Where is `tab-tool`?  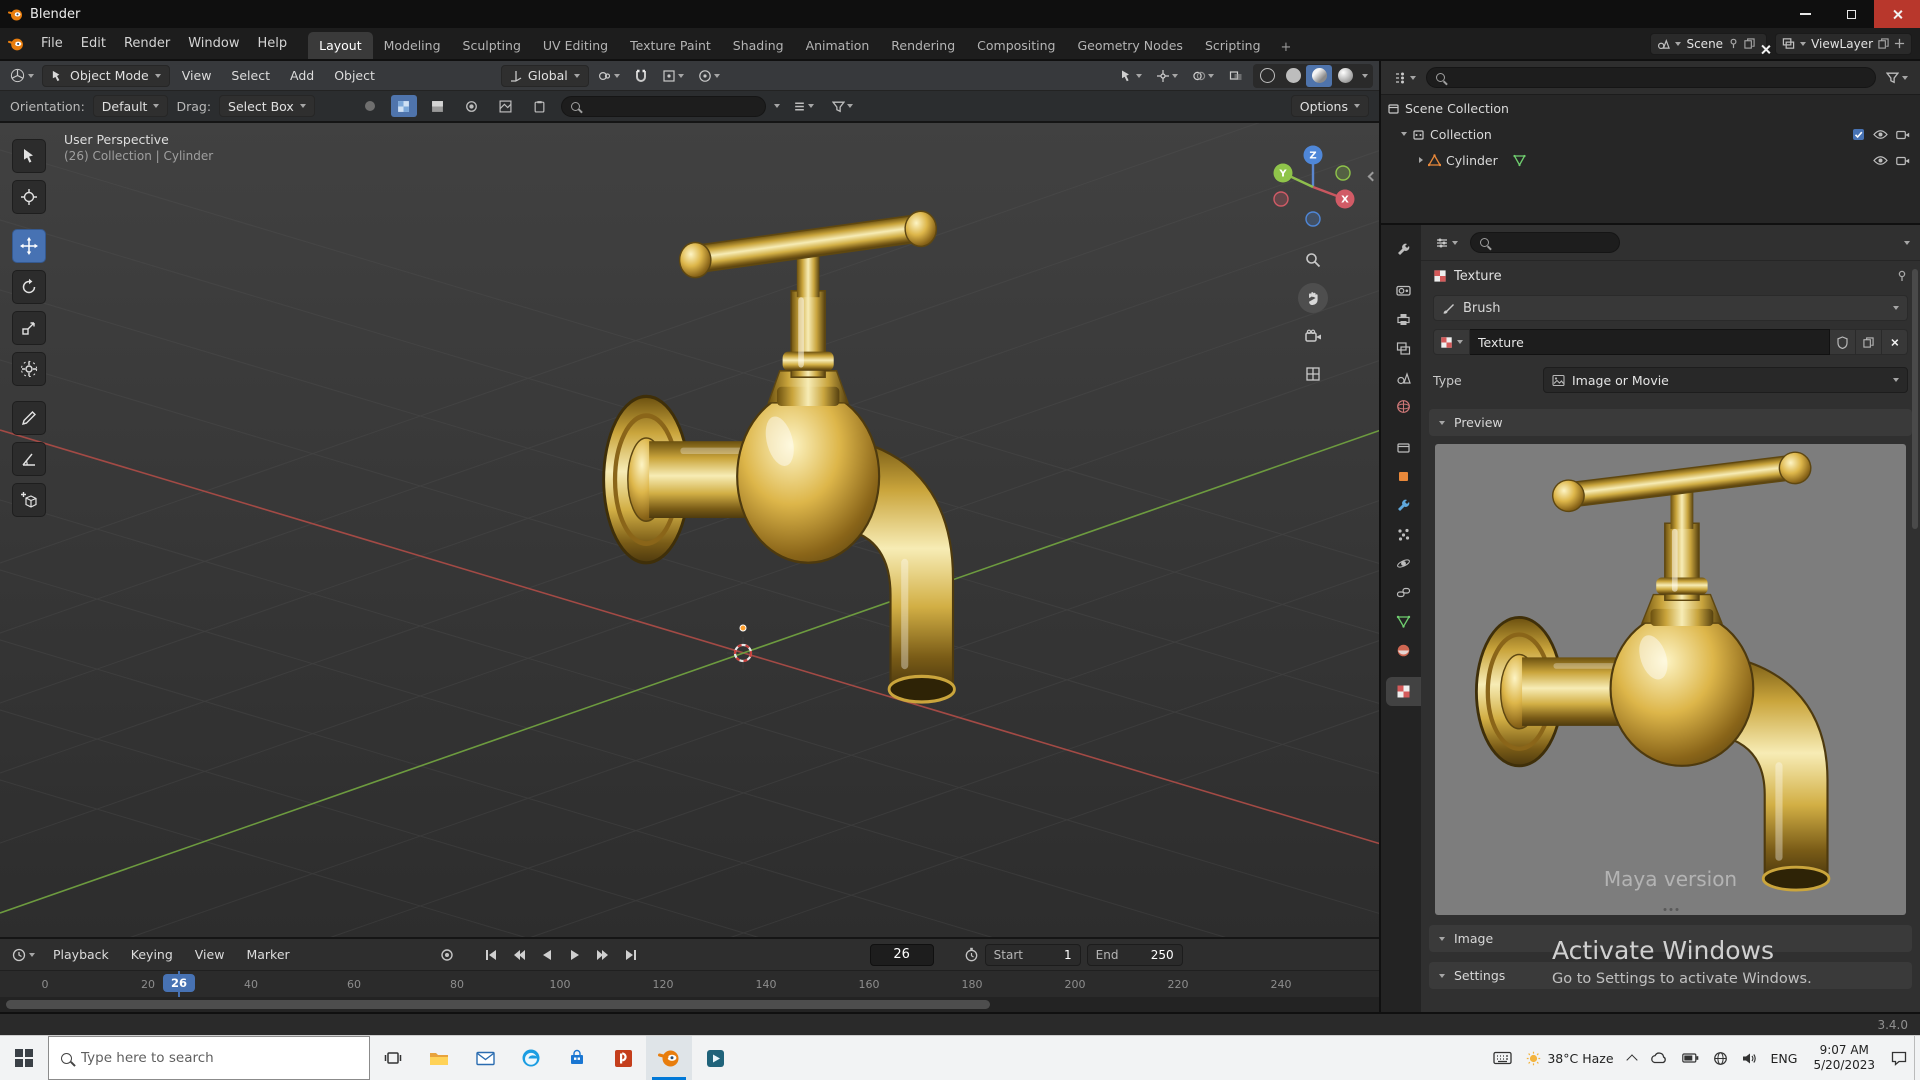 tab-tool is located at coordinates (1403, 249).